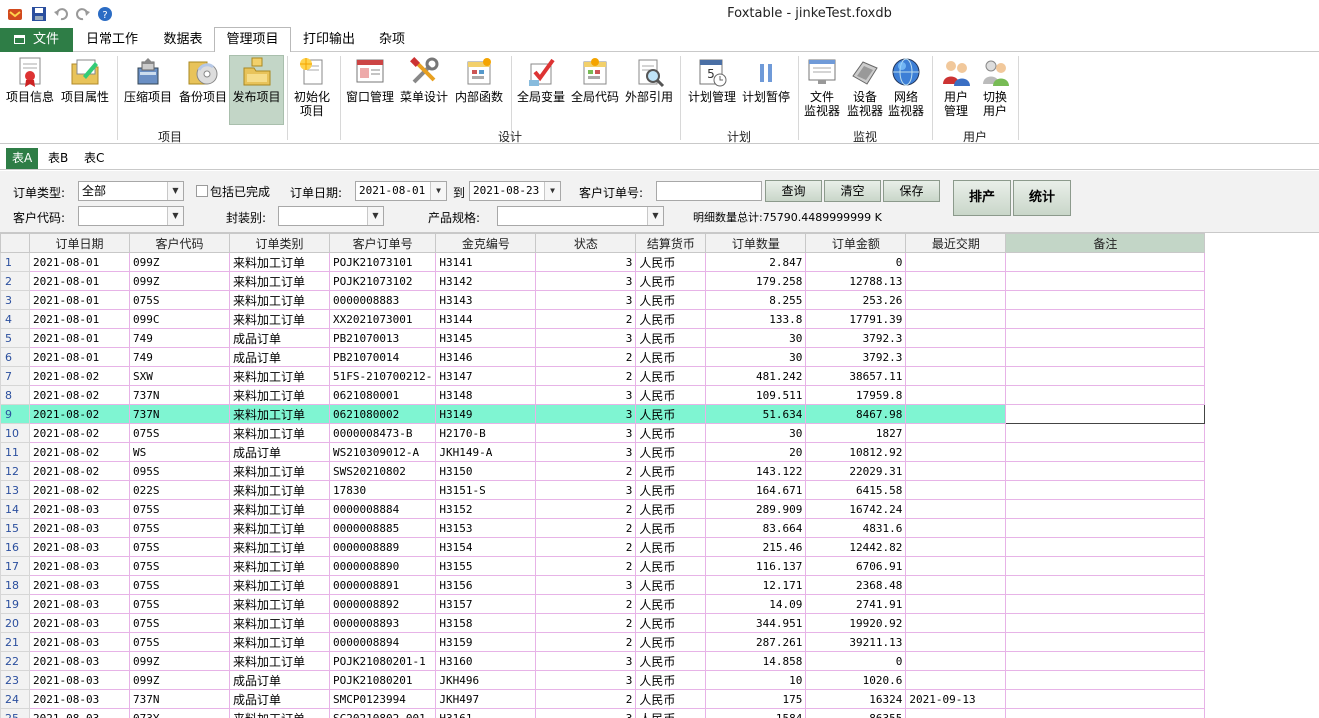 Image resolution: width=1319 pixels, height=718 pixels. Describe the element at coordinates (15, 262) in the screenshot. I see `row-number-cell: 1` at that location.